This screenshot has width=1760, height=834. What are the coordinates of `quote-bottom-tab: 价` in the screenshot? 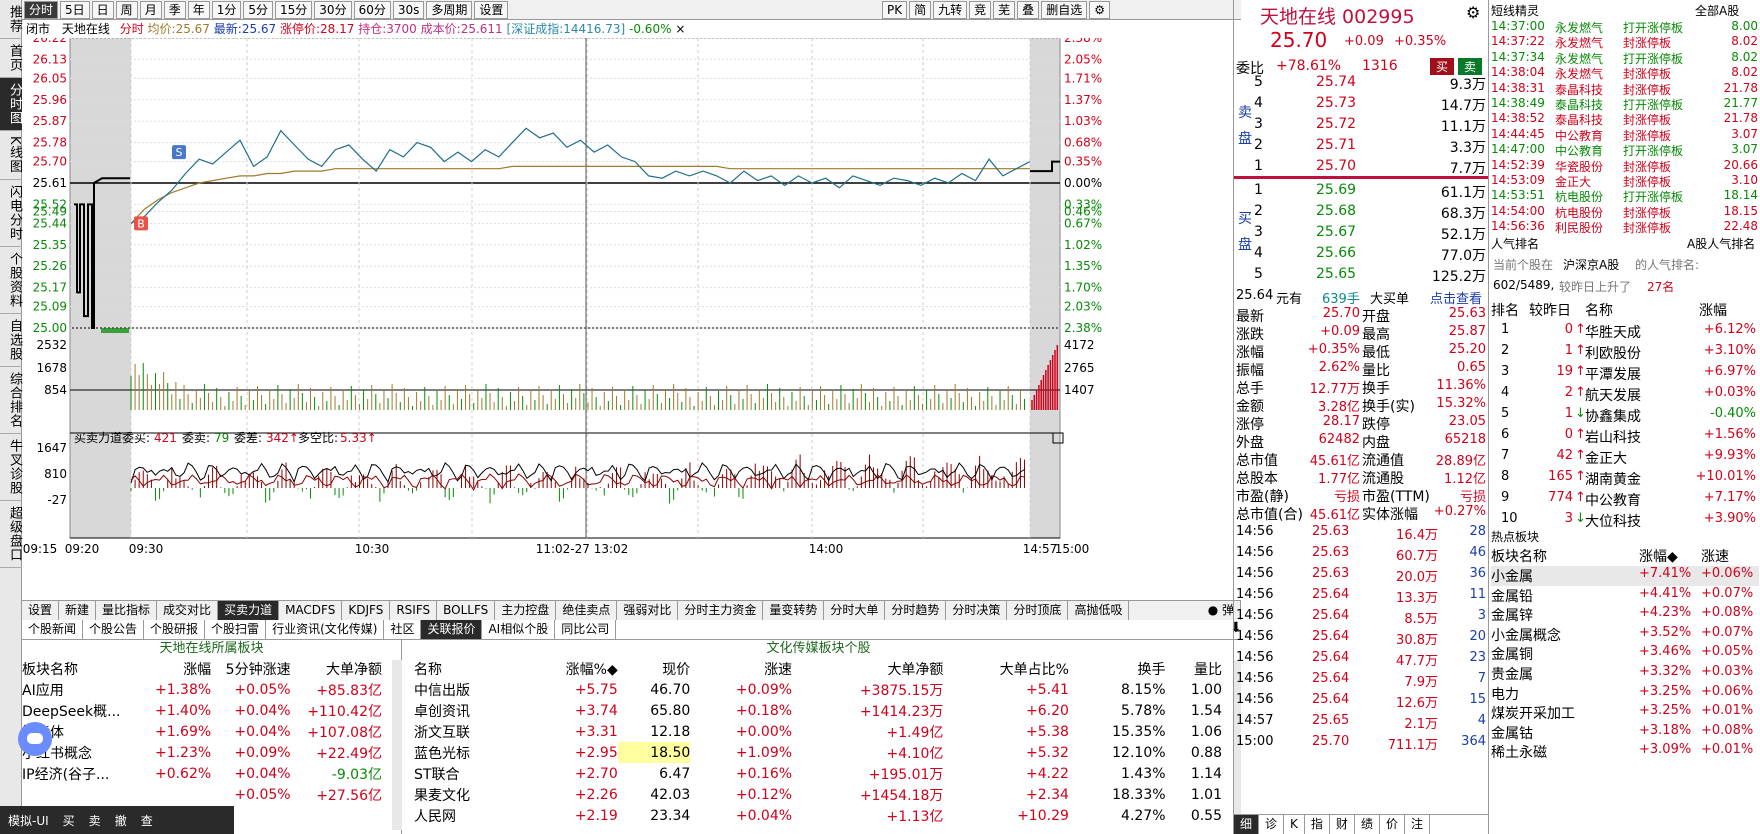 It's located at (1392, 824).